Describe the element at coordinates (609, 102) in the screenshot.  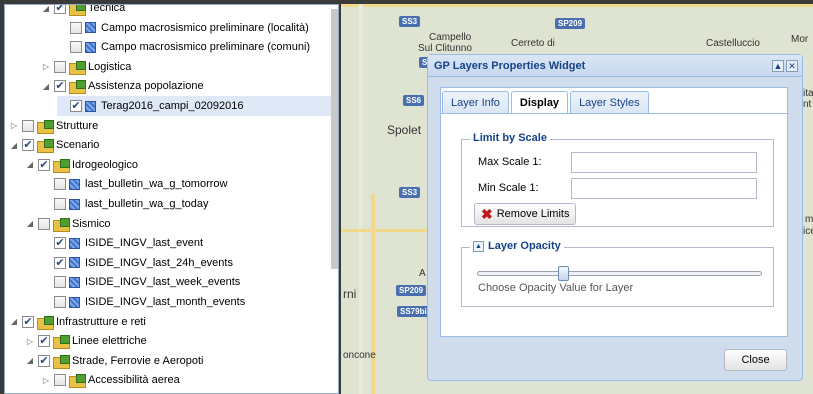
I see `tab-layer-styles: Layer Styles` at that location.